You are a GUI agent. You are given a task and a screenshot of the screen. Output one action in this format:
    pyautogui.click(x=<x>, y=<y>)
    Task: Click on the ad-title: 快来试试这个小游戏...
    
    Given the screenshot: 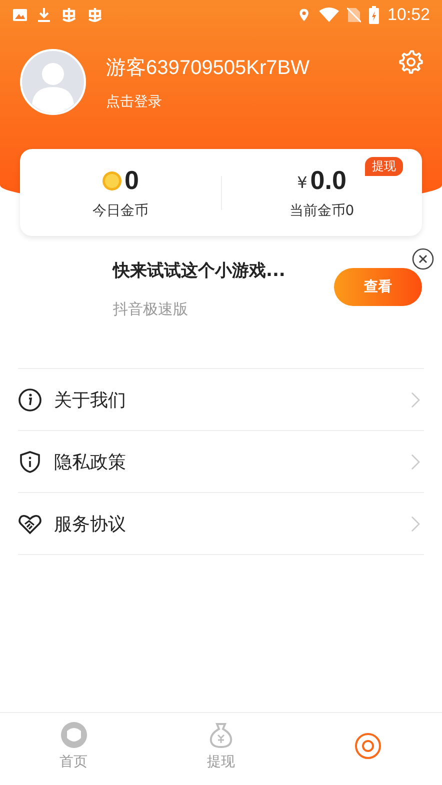 What is the action you would take?
    pyautogui.click(x=199, y=271)
    